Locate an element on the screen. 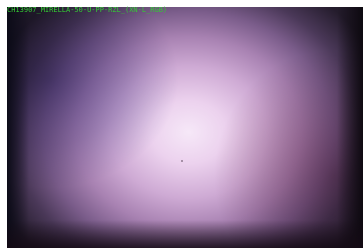 The width and height of the screenshot is (363, 248). photo-vignette-left is located at coordinates (18, 127).